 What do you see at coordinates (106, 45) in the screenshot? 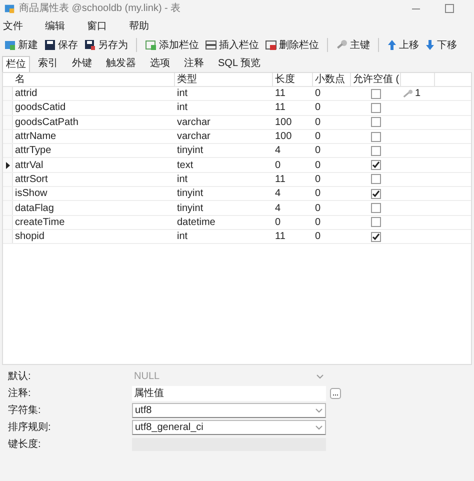
I see `toolbar-button: 另存为` at bounding box center [106, 45].